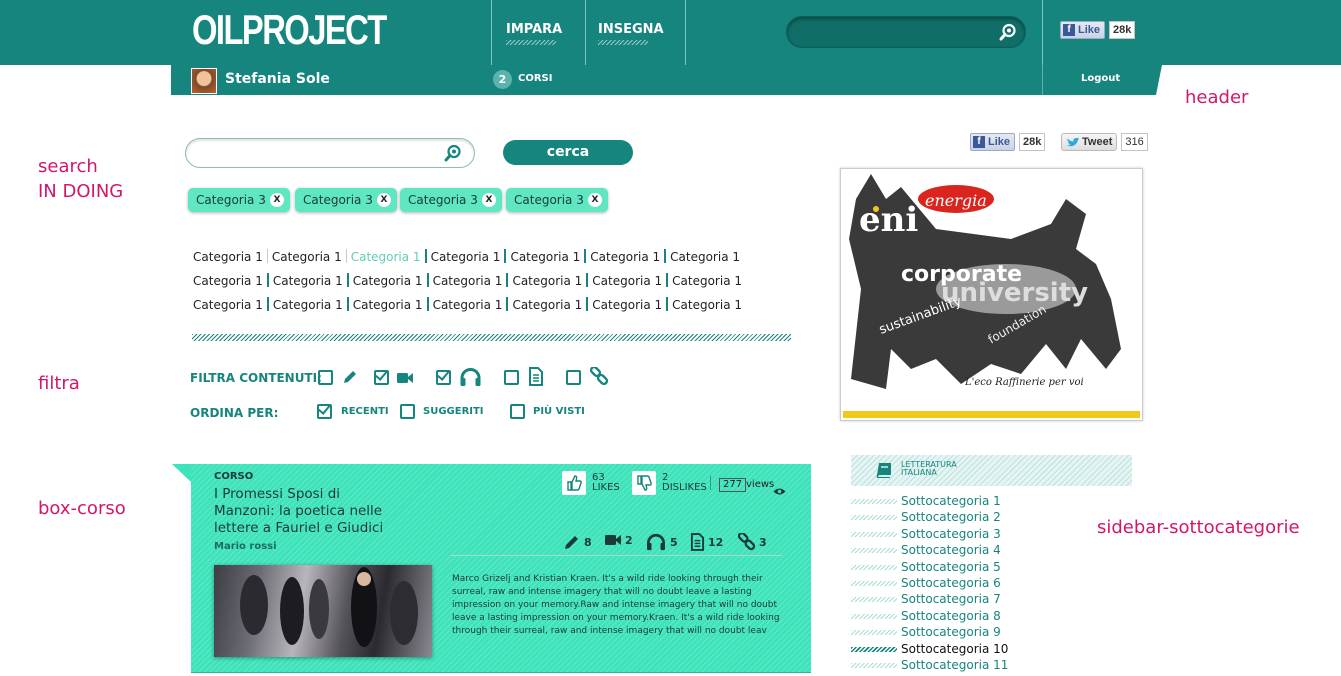 The width and height of the screenshot is (1341, 676). Describe the element at coordinates (623, 42) in the screenshot. I see `nav-hatch` at that location.